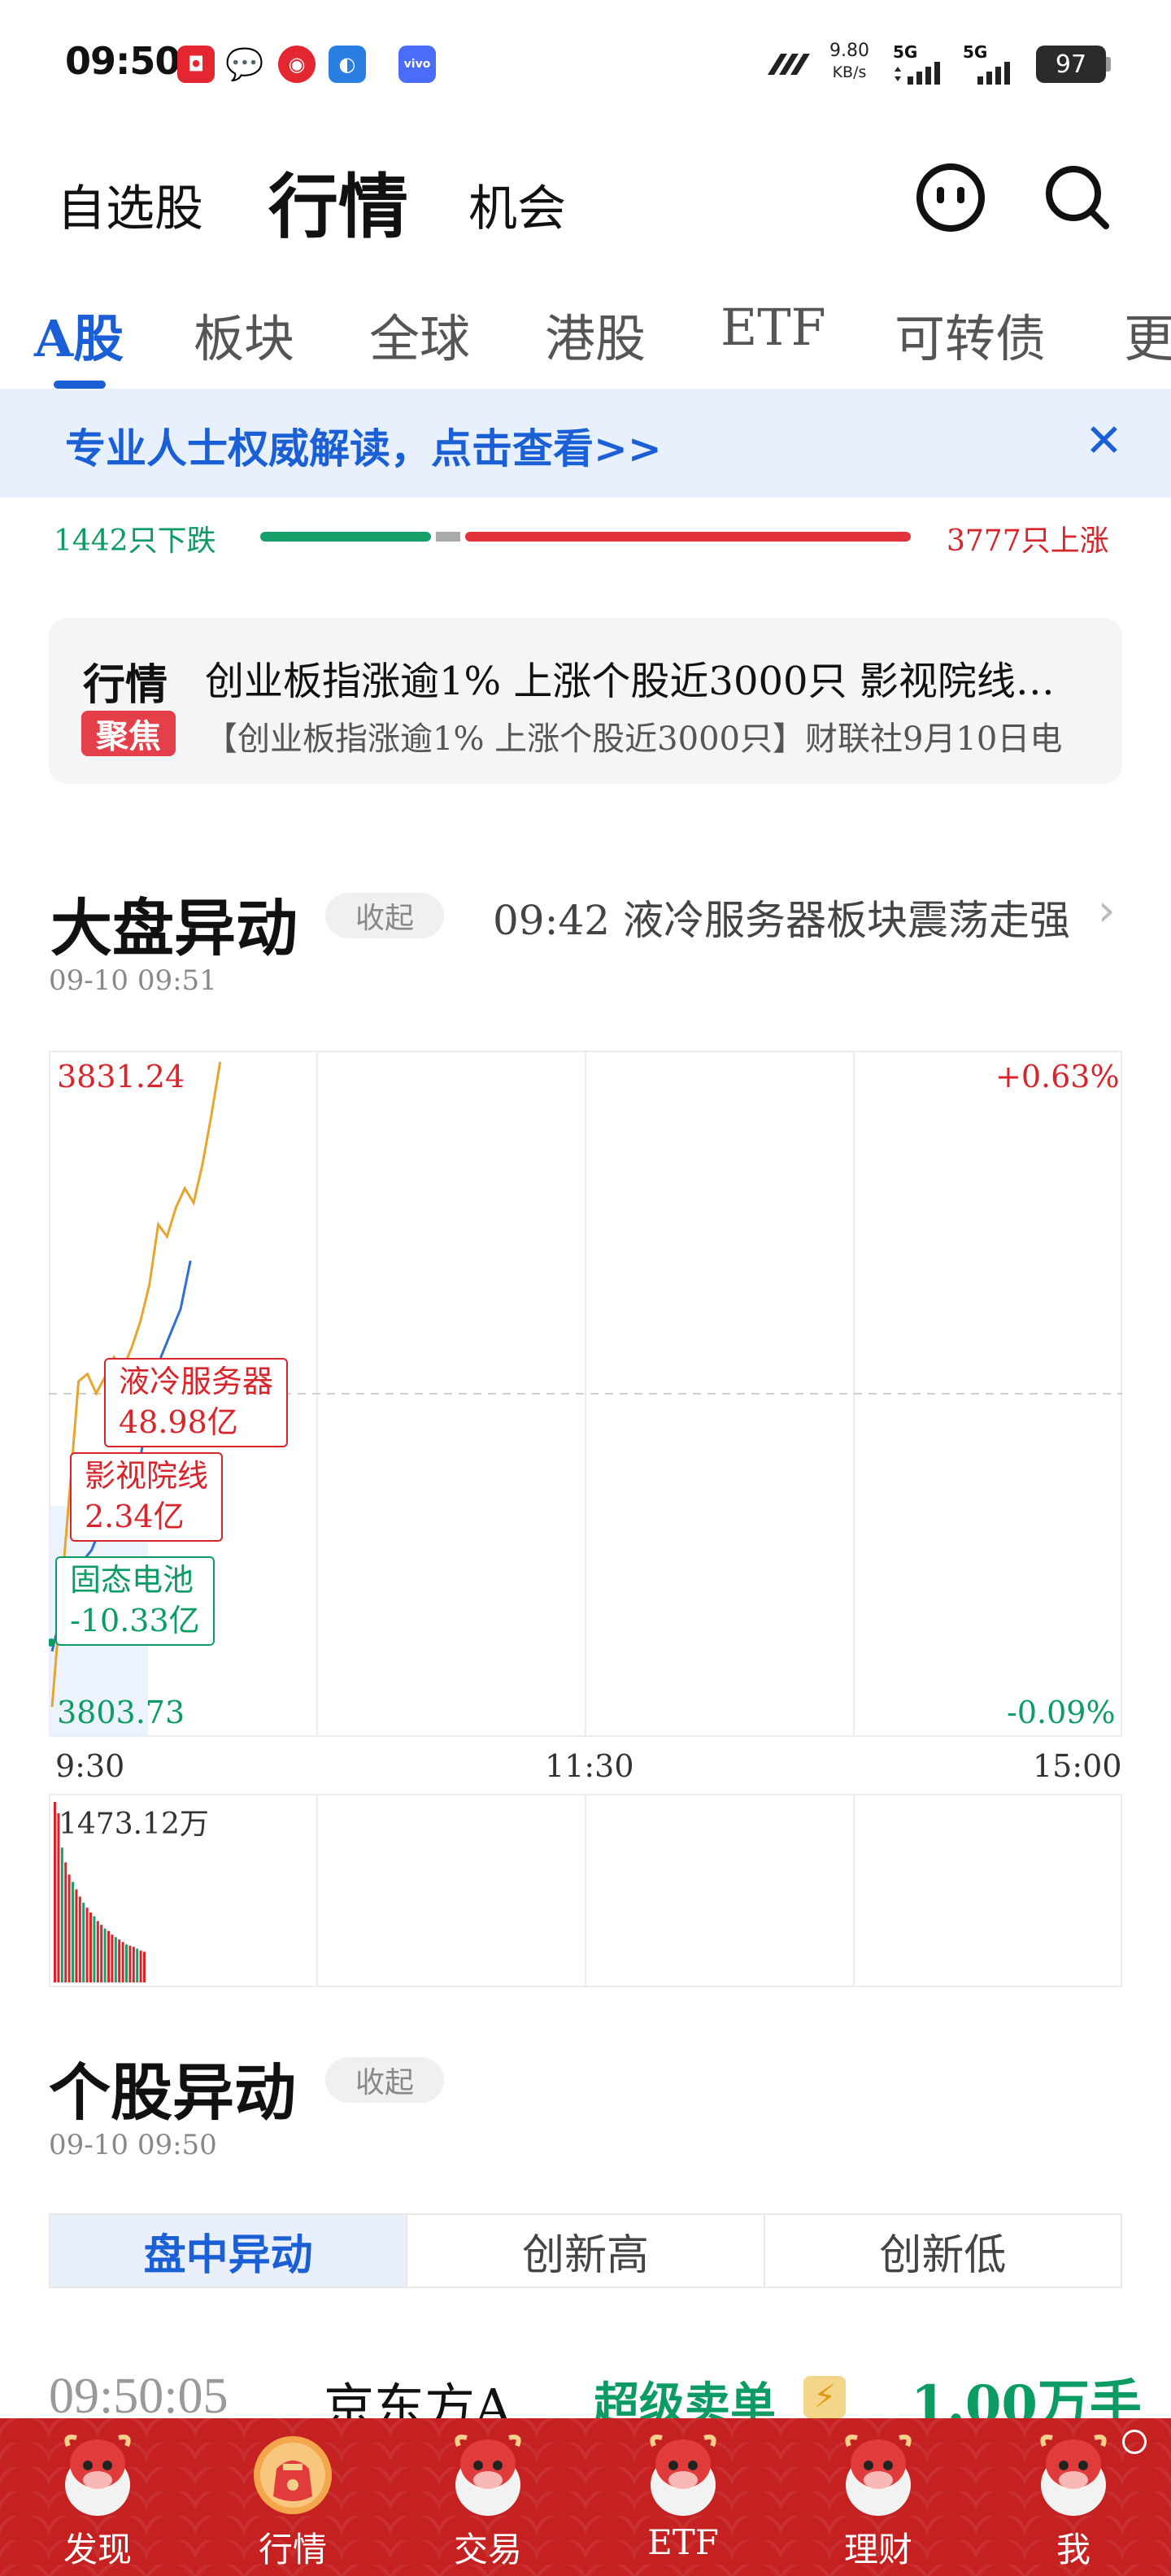  What do you see at coordinates (644, 678) in the screenshot?
I see `focus-headline: 创业板指涨逾1% 上涨个股近3000只 影视院线板块领涨` at bounding box center [644, 678].